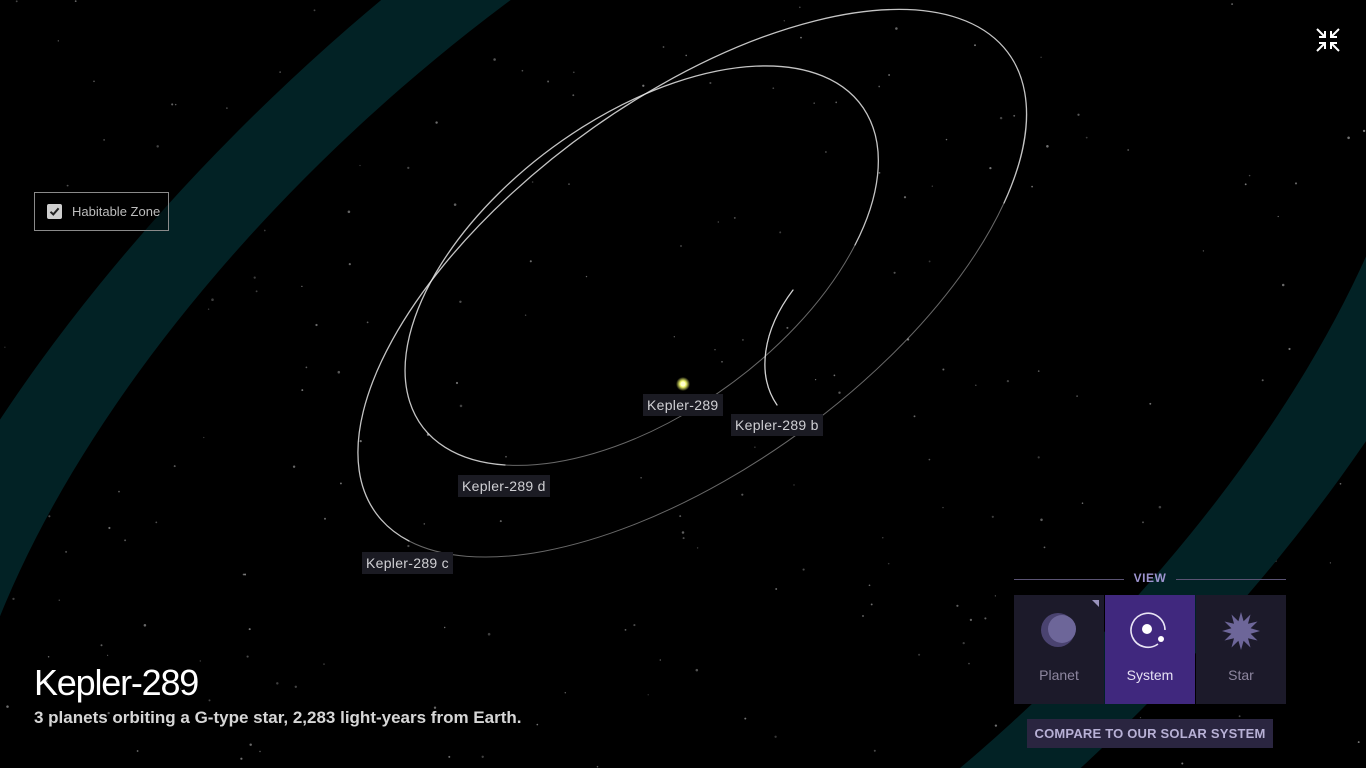 Image resolution: width=1366 pixels, height=768 pixels. Describe the element at coordinates (1150, 649) in the screenshot. I see `view-system-button: System` at that location.